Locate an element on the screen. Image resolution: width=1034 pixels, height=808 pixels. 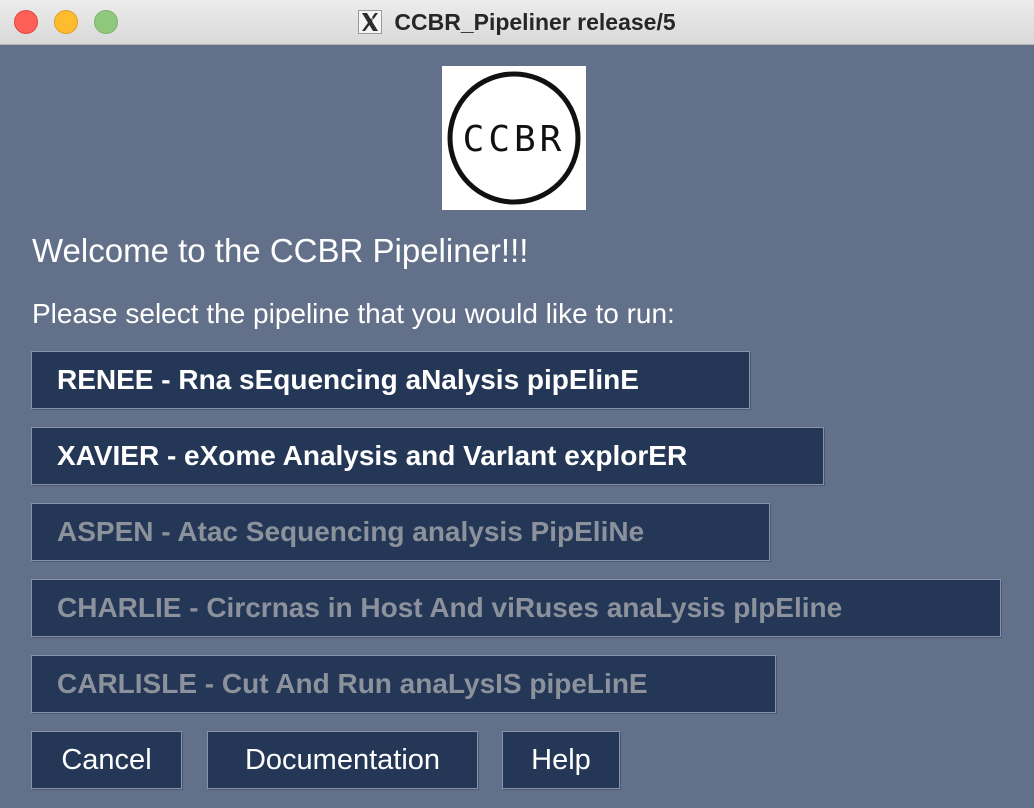
carlisle-pipeline-button: CARLISLE - Cut And Run anaLysIS pipeLinE is located at coordinates (403, 684).